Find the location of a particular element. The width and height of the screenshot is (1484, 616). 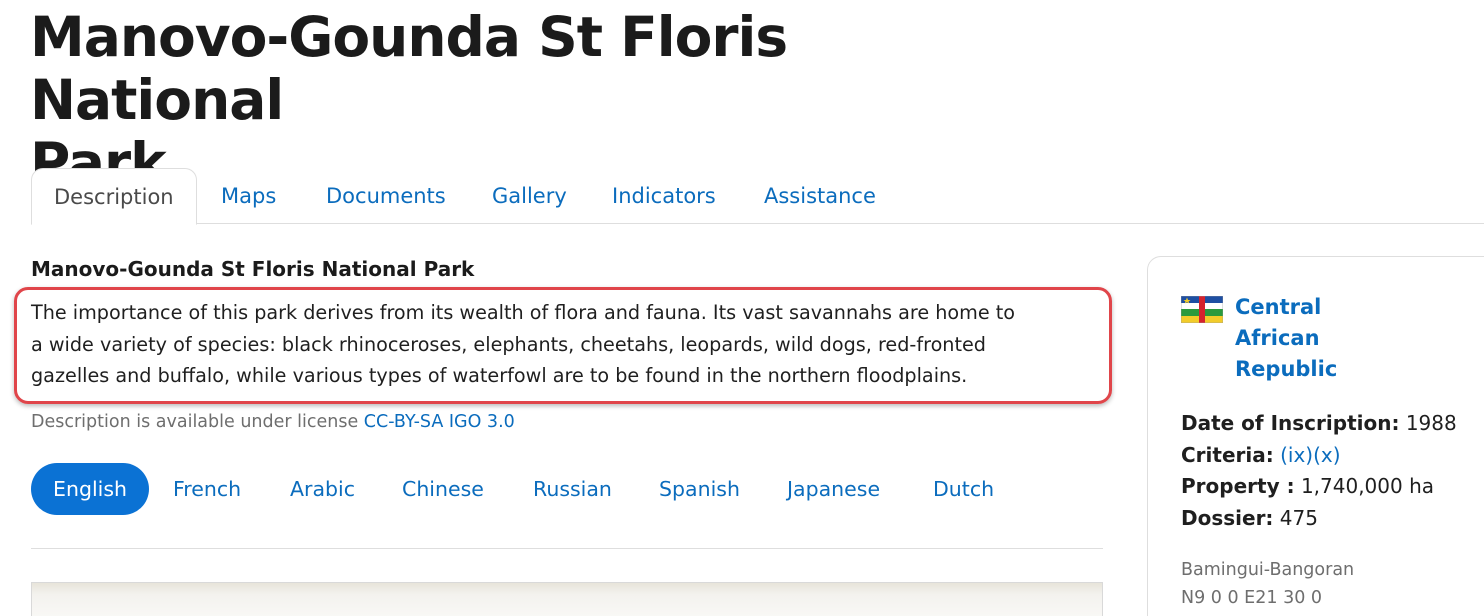

lang-dutch: Dutch is located at coordinates (963, 489).